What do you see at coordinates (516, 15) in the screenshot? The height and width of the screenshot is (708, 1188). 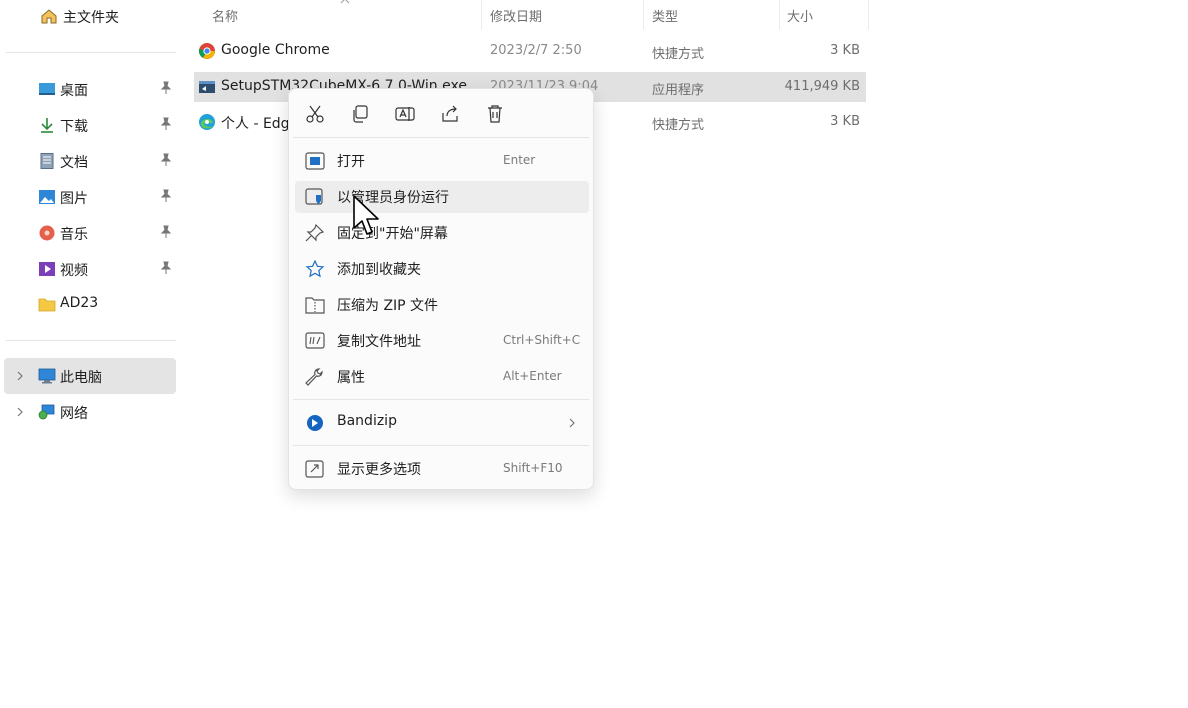 I see `column-header-modified: 修改日期` at bounding box center [516, 15].